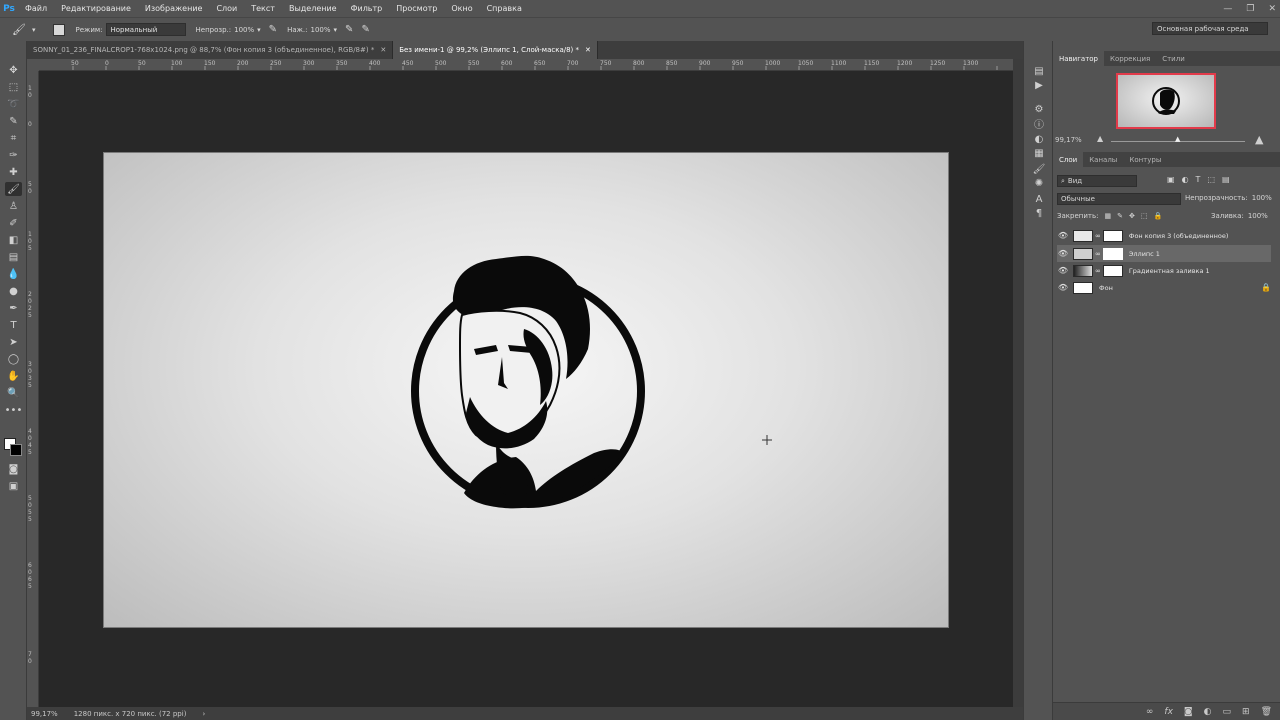  I want to click on flow-dropdown-icon: ▾, so click(336, 30).